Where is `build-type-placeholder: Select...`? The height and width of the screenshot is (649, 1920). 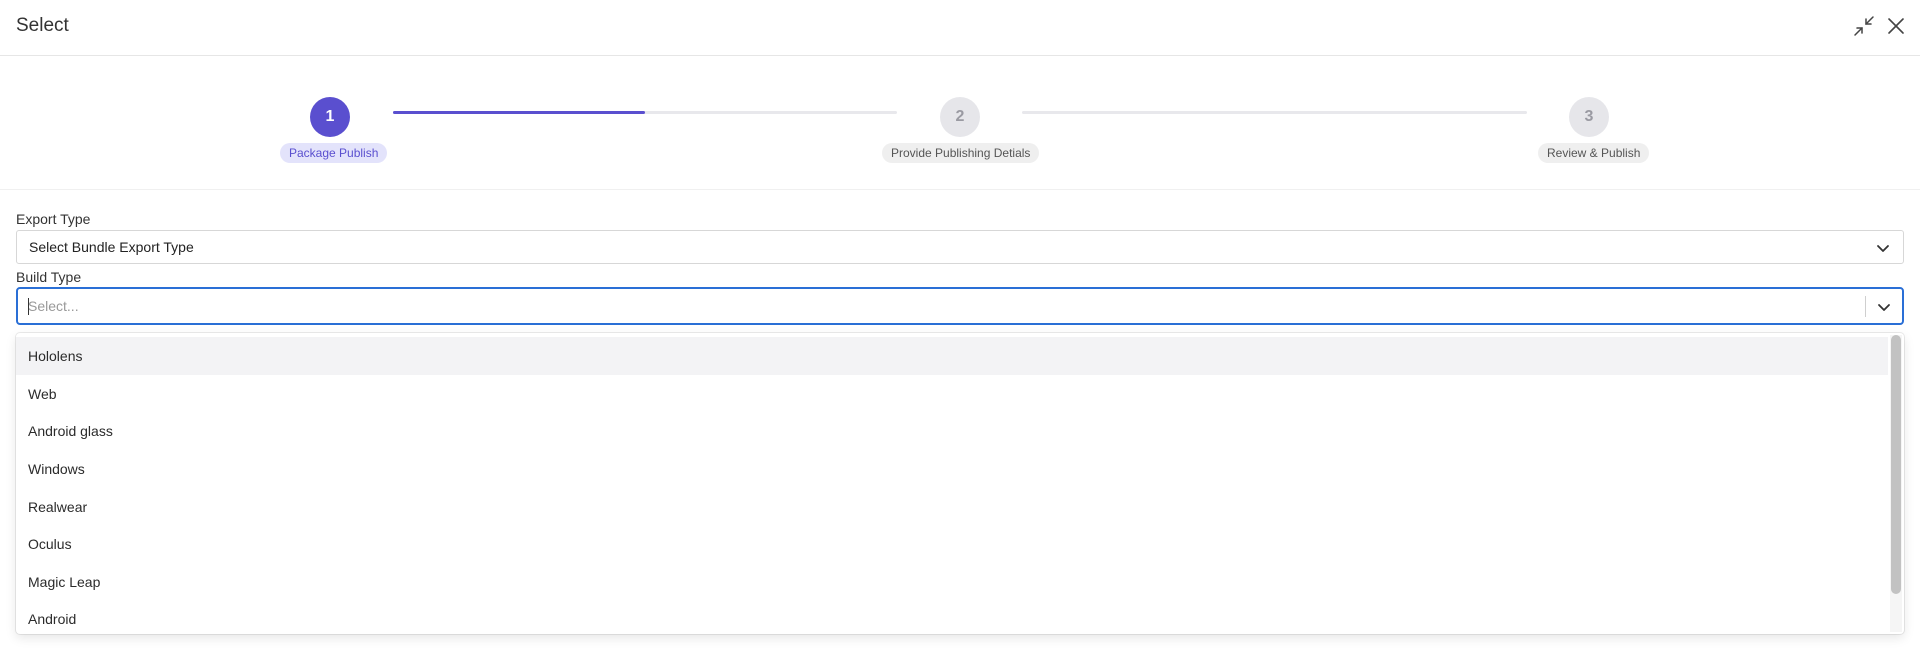 build-type-placeholder: Select... is located at coordinates (53, 306).